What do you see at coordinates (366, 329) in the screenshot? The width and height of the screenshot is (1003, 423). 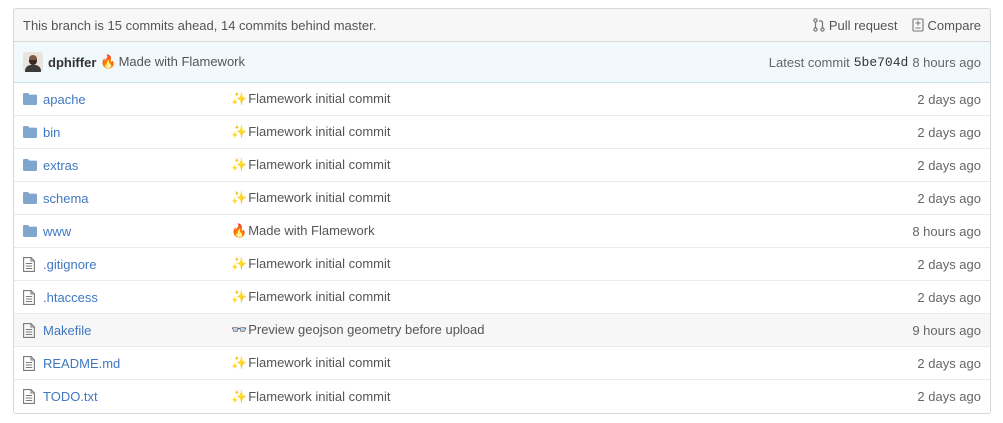 I see `commit-message-text: Preview geojson geometry before upload` at bounding box center [366, 329].